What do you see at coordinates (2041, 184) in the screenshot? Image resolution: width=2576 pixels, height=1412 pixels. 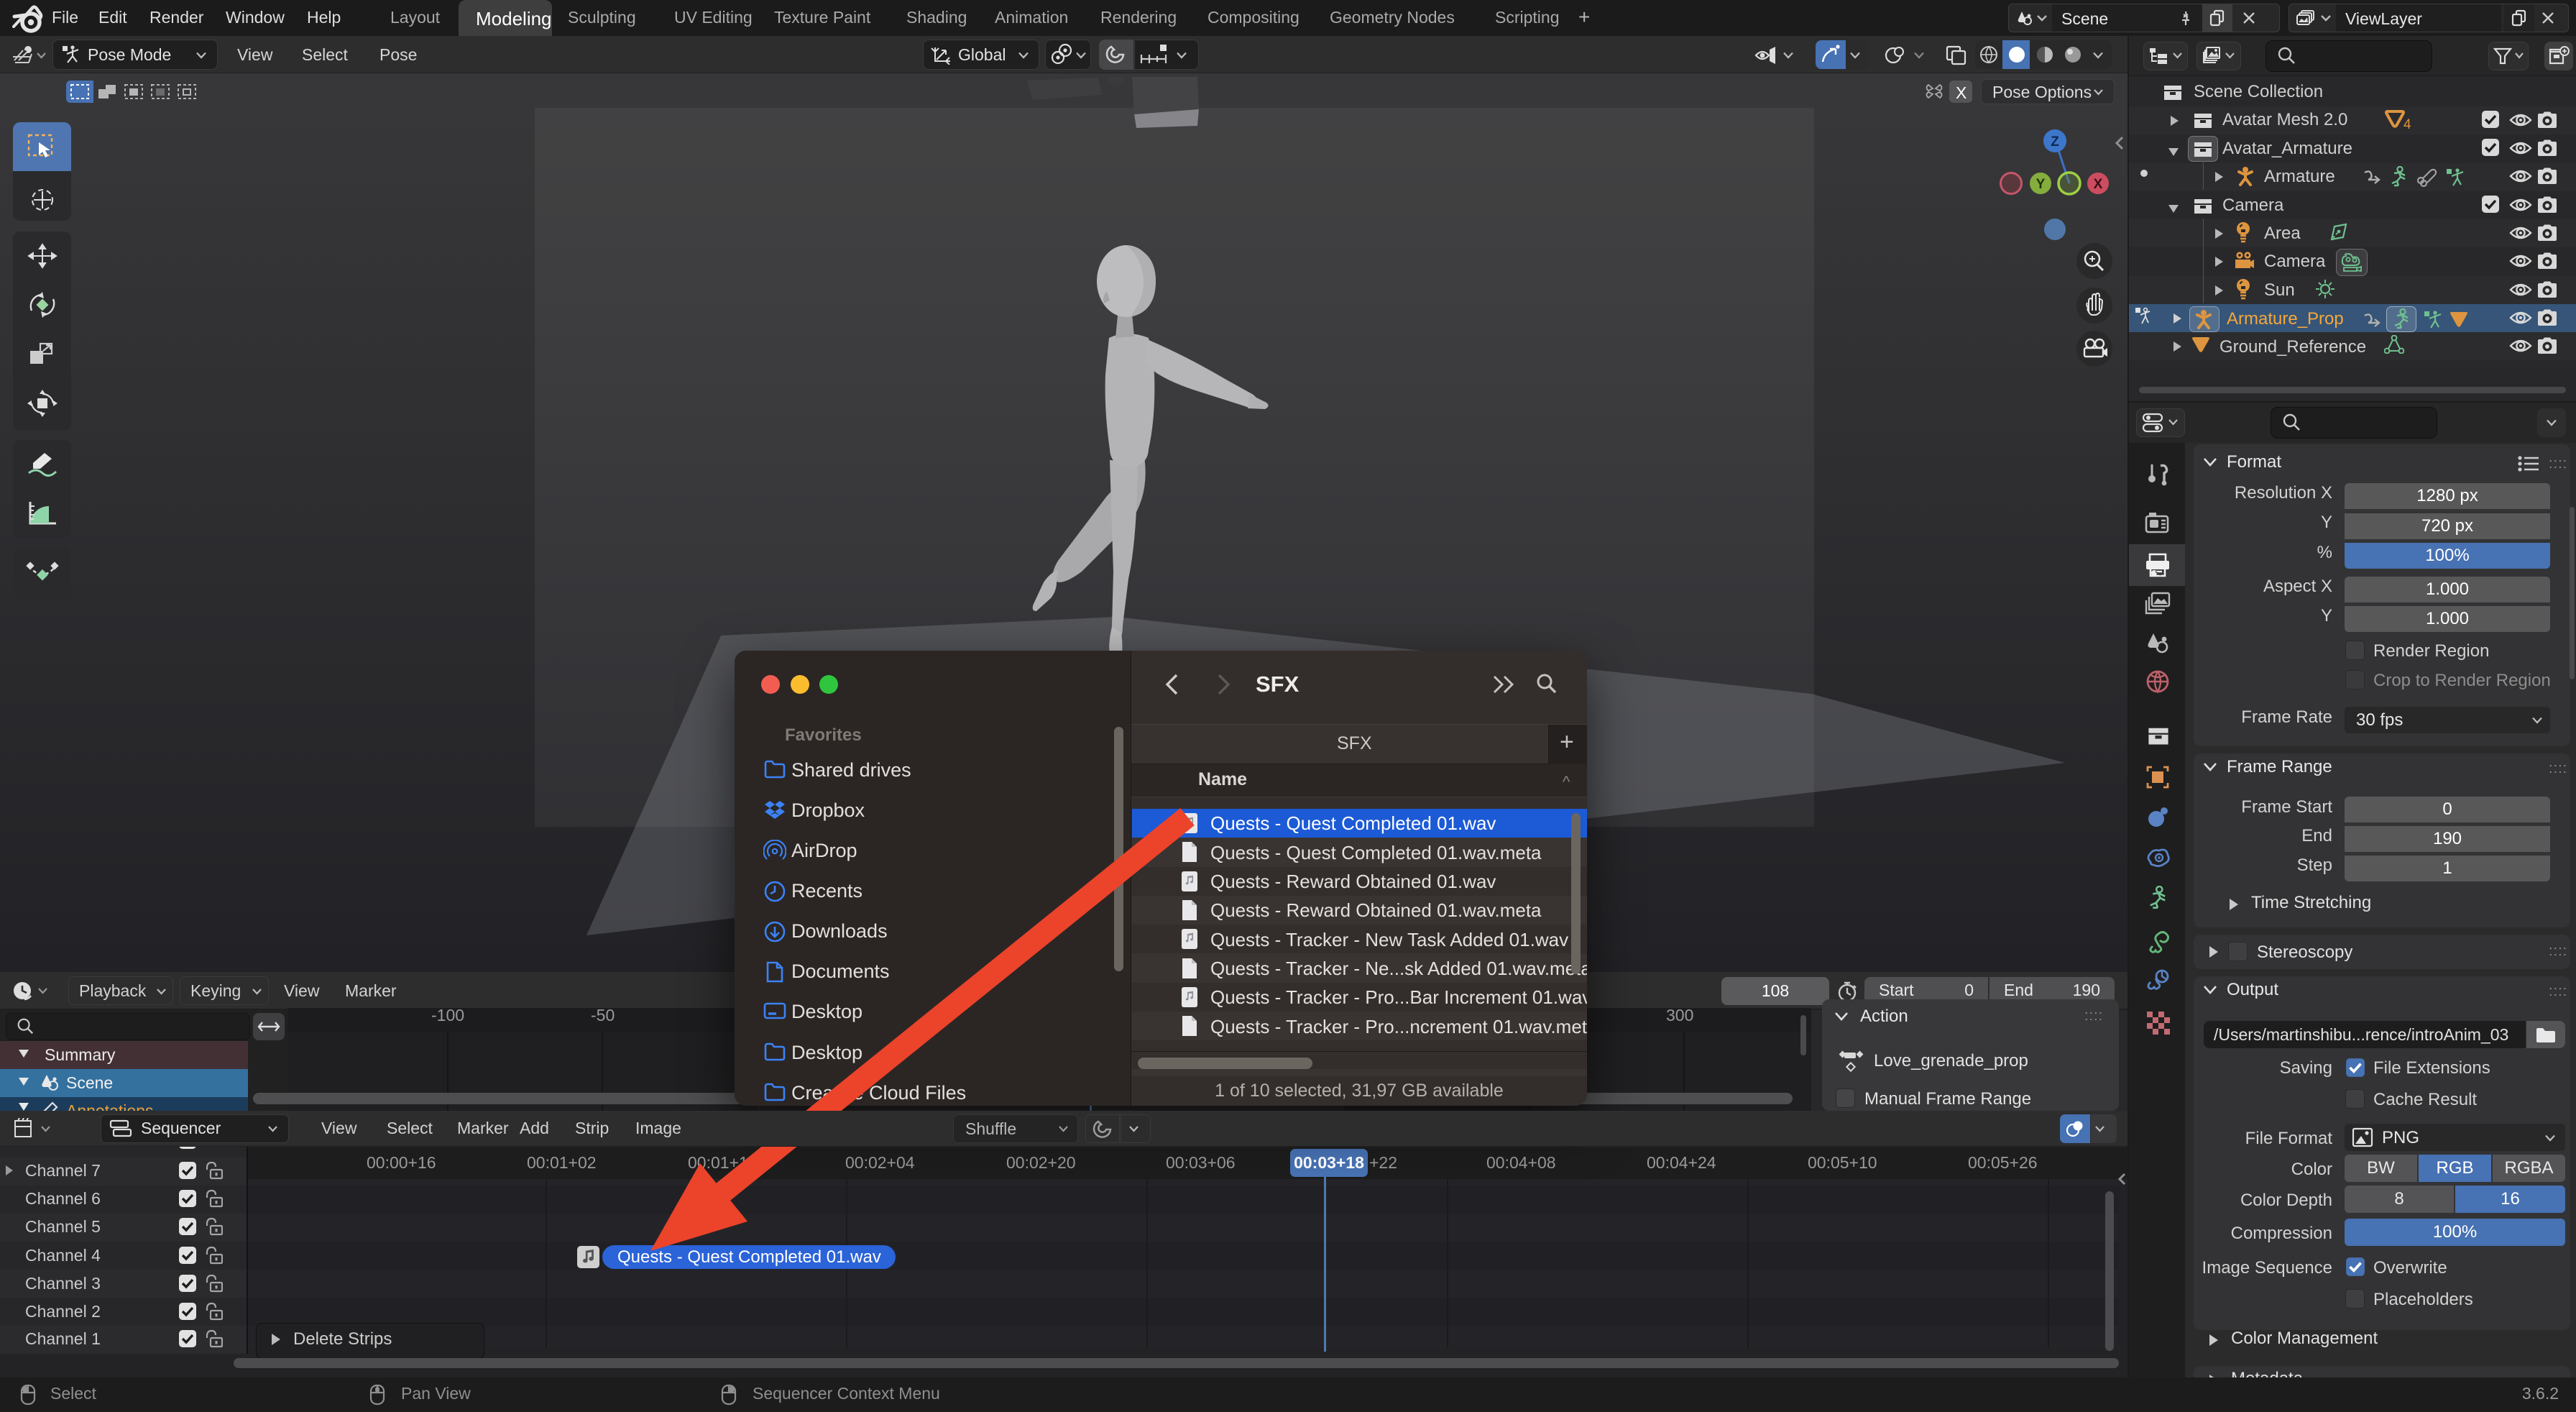 I see `svg-text: Y` at bounding box center [2041, 184].